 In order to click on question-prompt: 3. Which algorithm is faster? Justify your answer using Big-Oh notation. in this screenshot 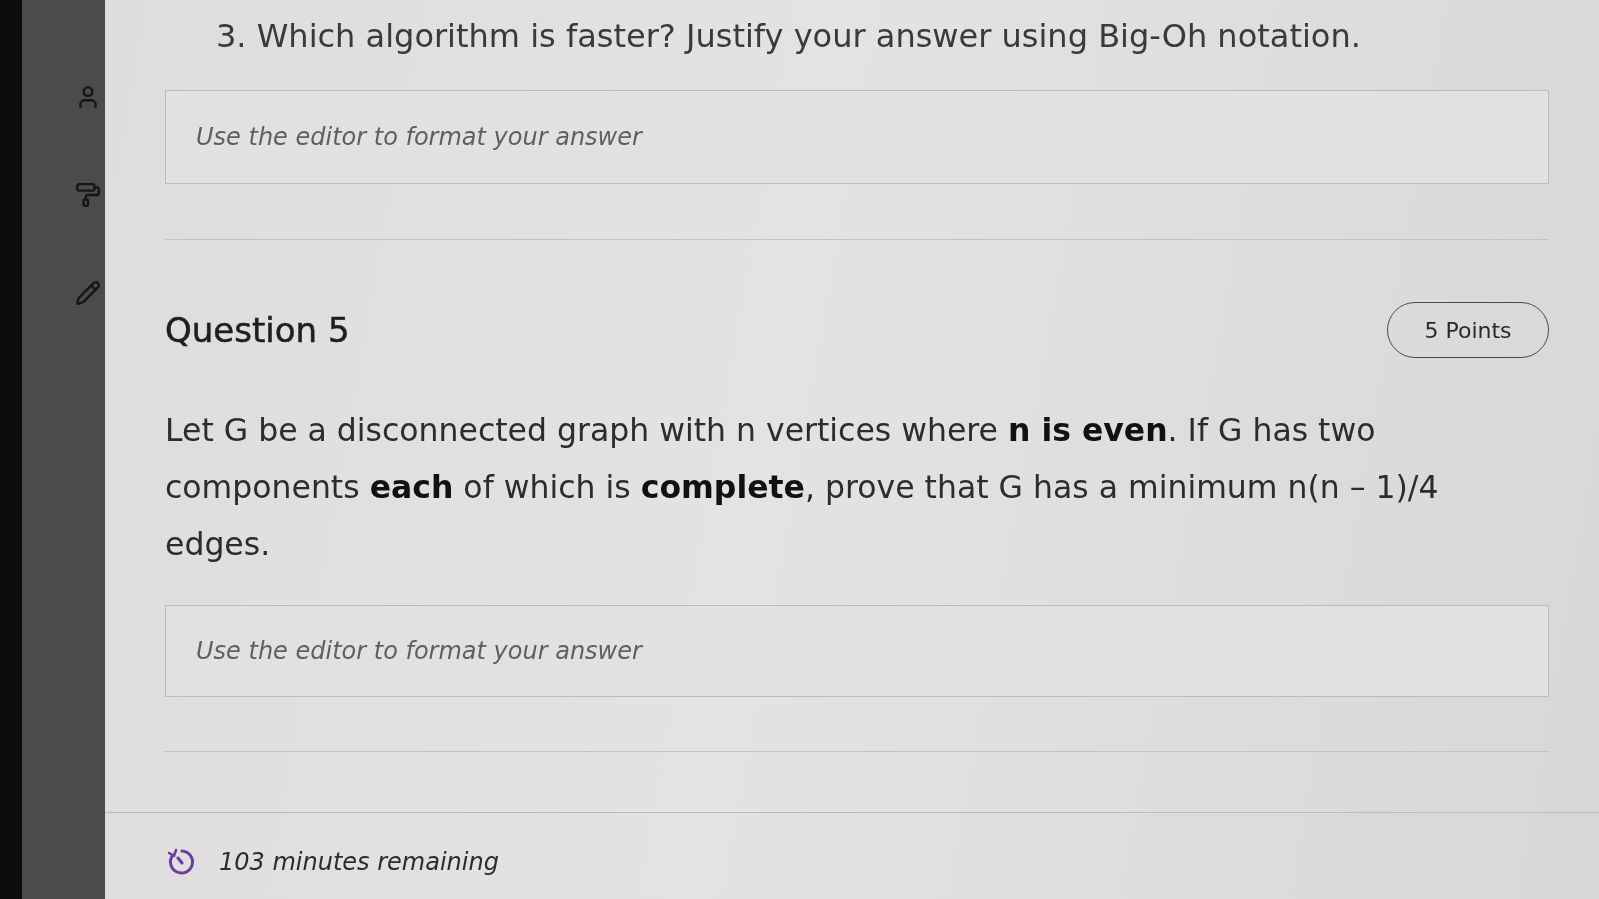, I will do `click(789, 36)`.